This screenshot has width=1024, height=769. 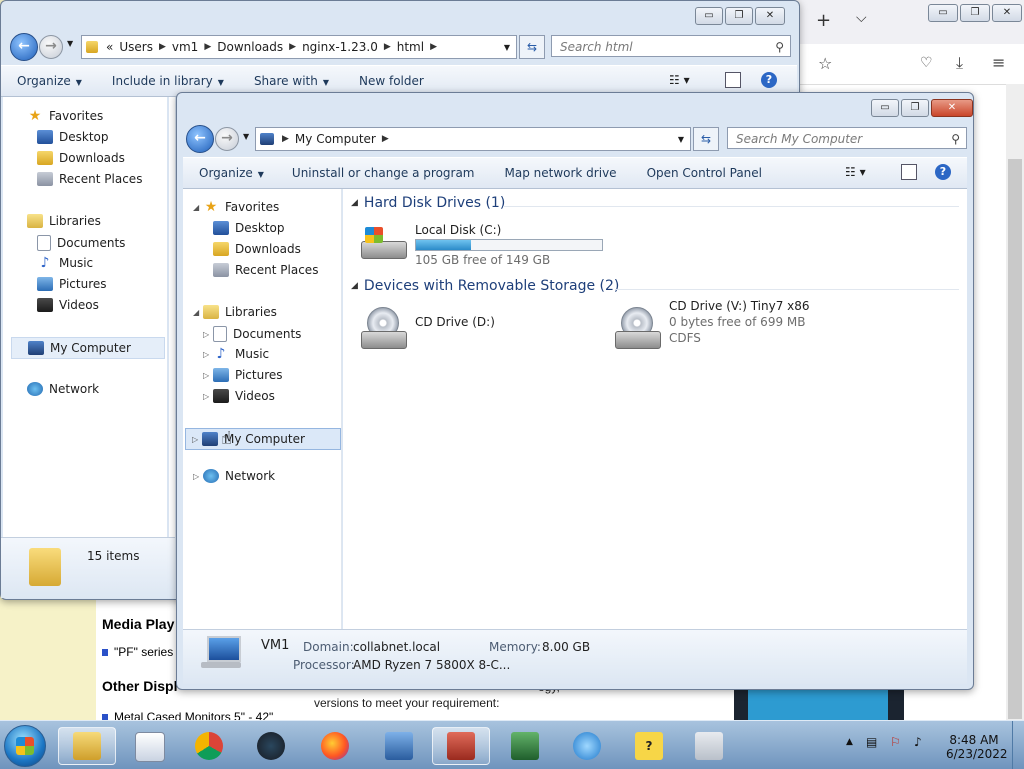 What do you see at coordinates (823, 20) in the screenshot?
I see `new-tab-button: +` at bounding box center [823, 20].